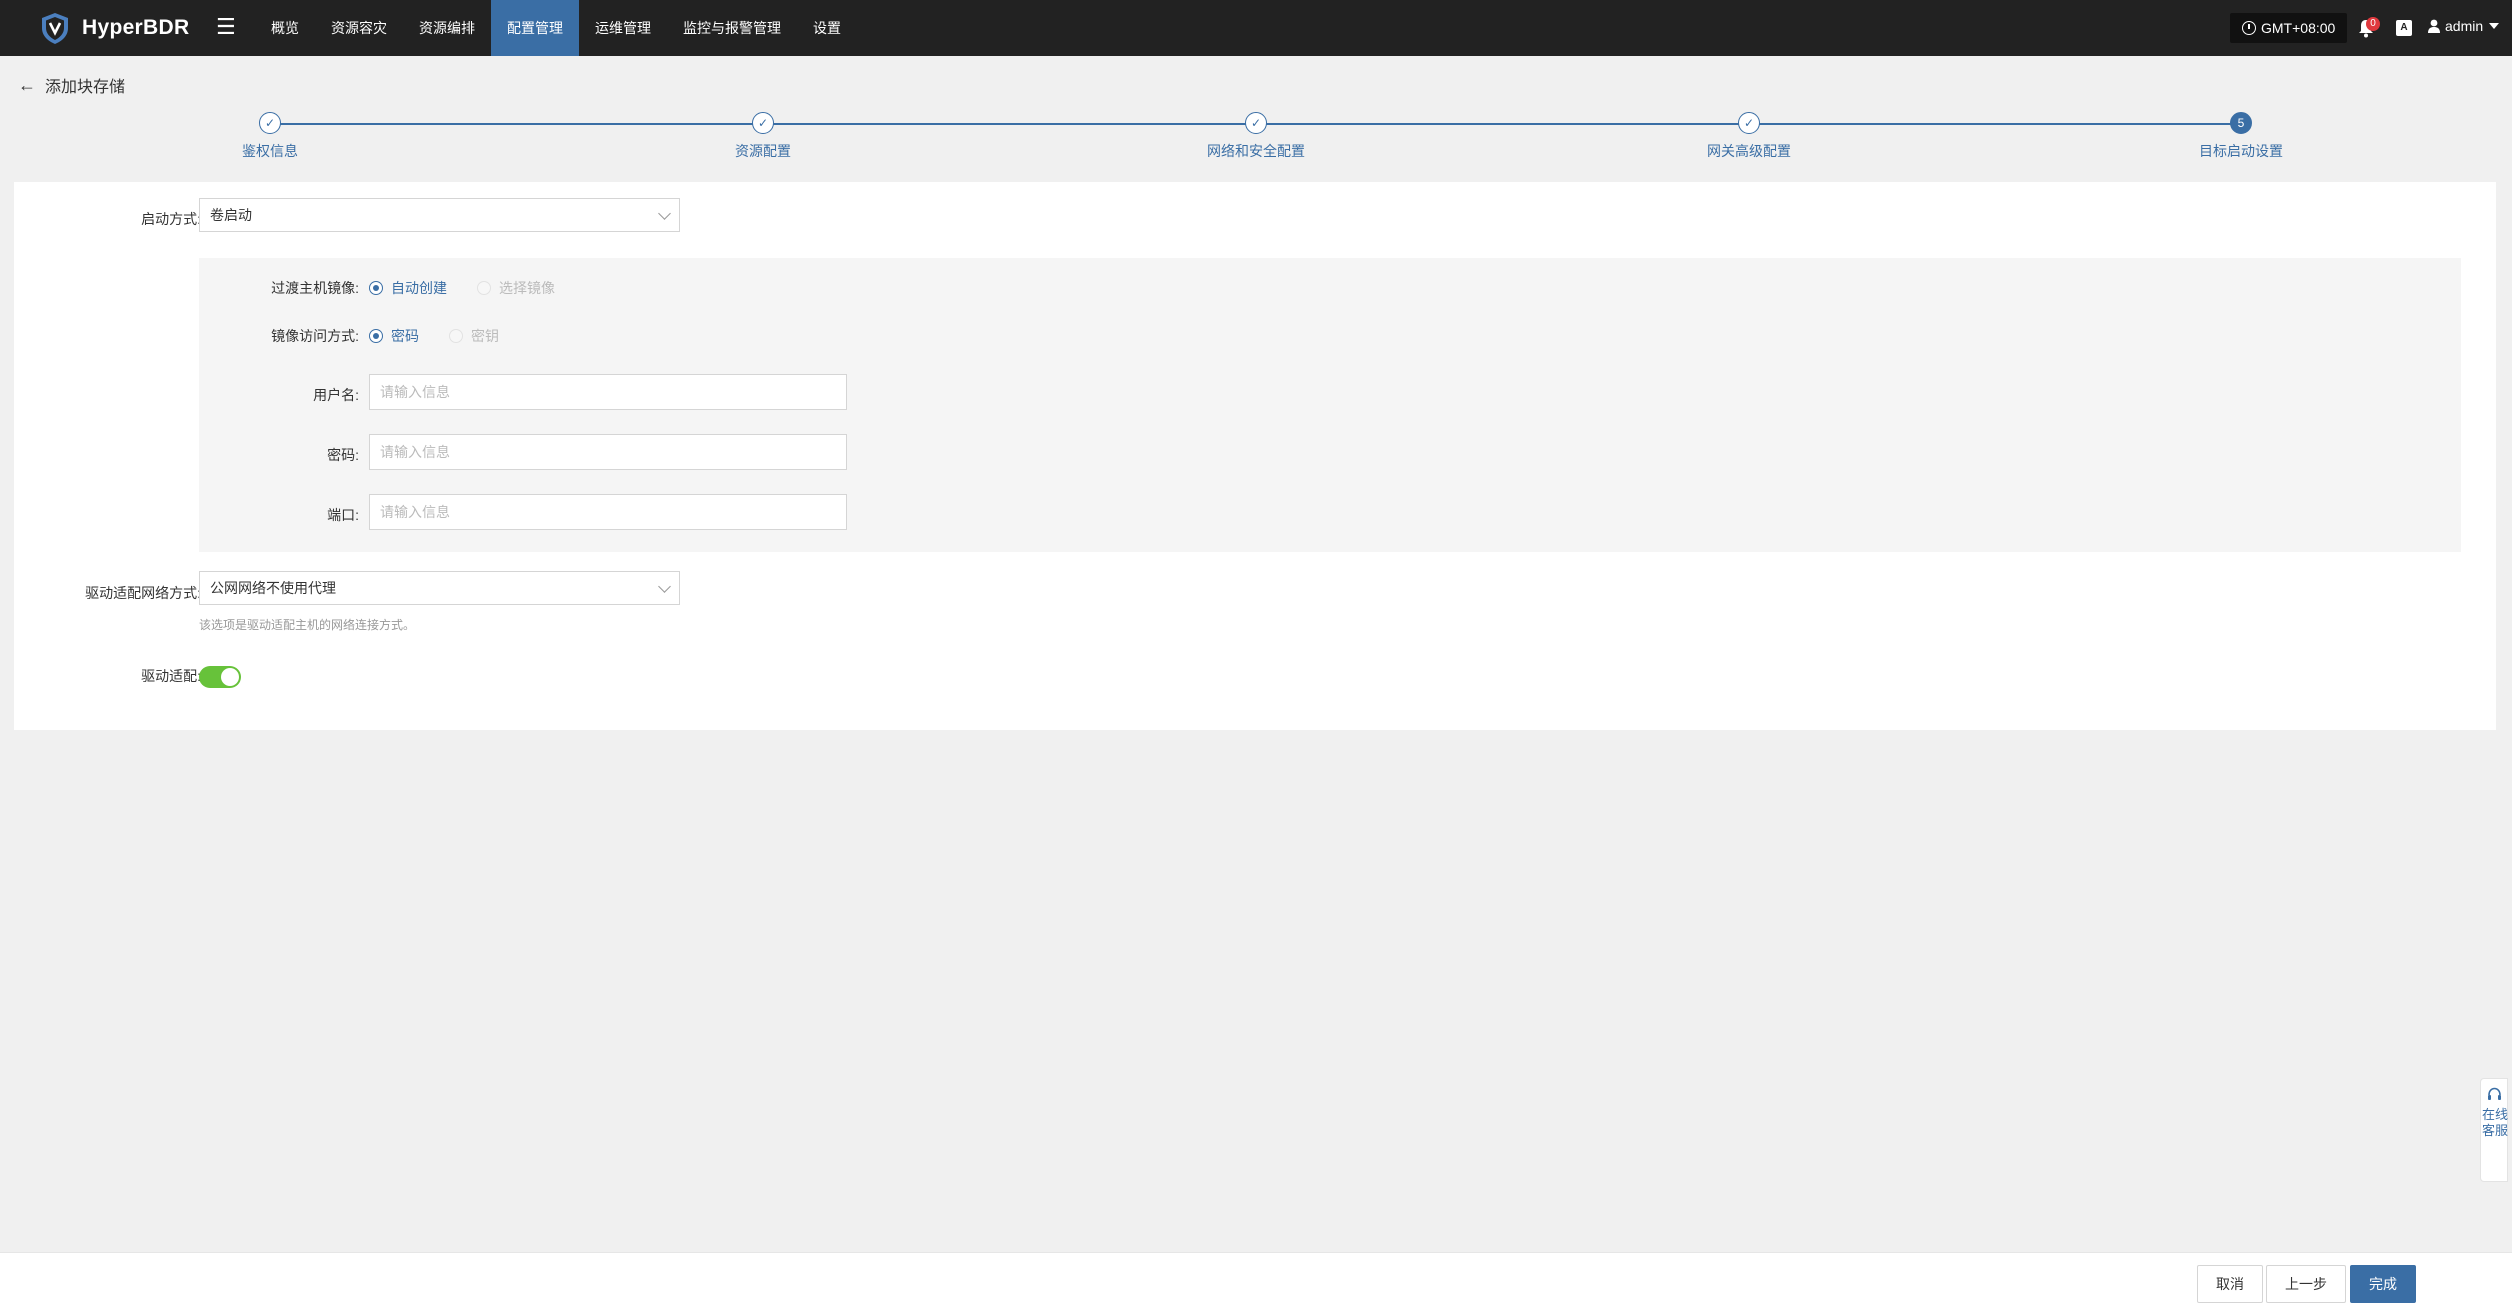 The image size is (2512, 1315). What do you see at coordinates (171, 219) in the screenshot?
I see `boot-mode-label: 启动方式:` at bounding box center [171, 219].